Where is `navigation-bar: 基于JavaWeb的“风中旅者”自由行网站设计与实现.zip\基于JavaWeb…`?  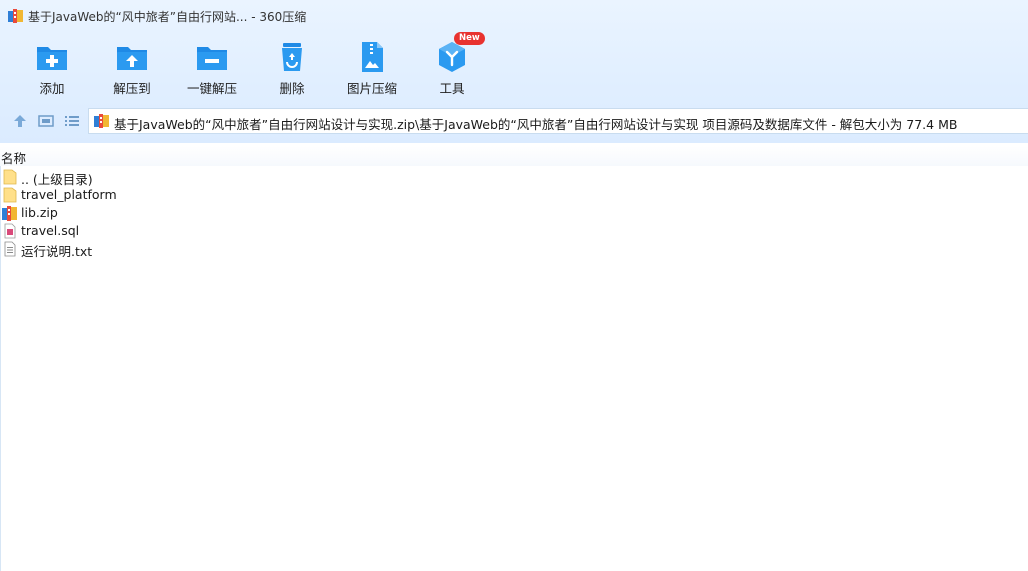
navigation-bar: 基于JavaWeb的“风中旅者”自由行网站设计与实现.zip\基于JavaWeb… is located at coordinates (514, 121).